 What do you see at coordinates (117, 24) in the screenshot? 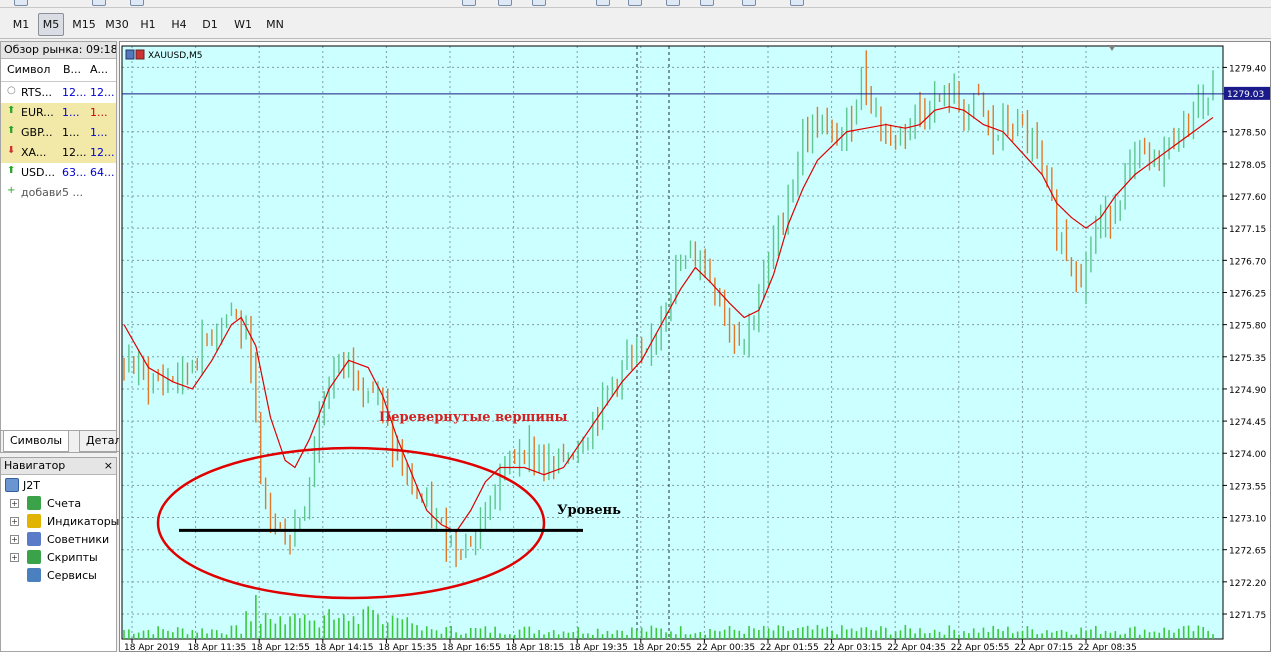
I see `timeframe-button-m30: M30` at bounding box center [117, 24].